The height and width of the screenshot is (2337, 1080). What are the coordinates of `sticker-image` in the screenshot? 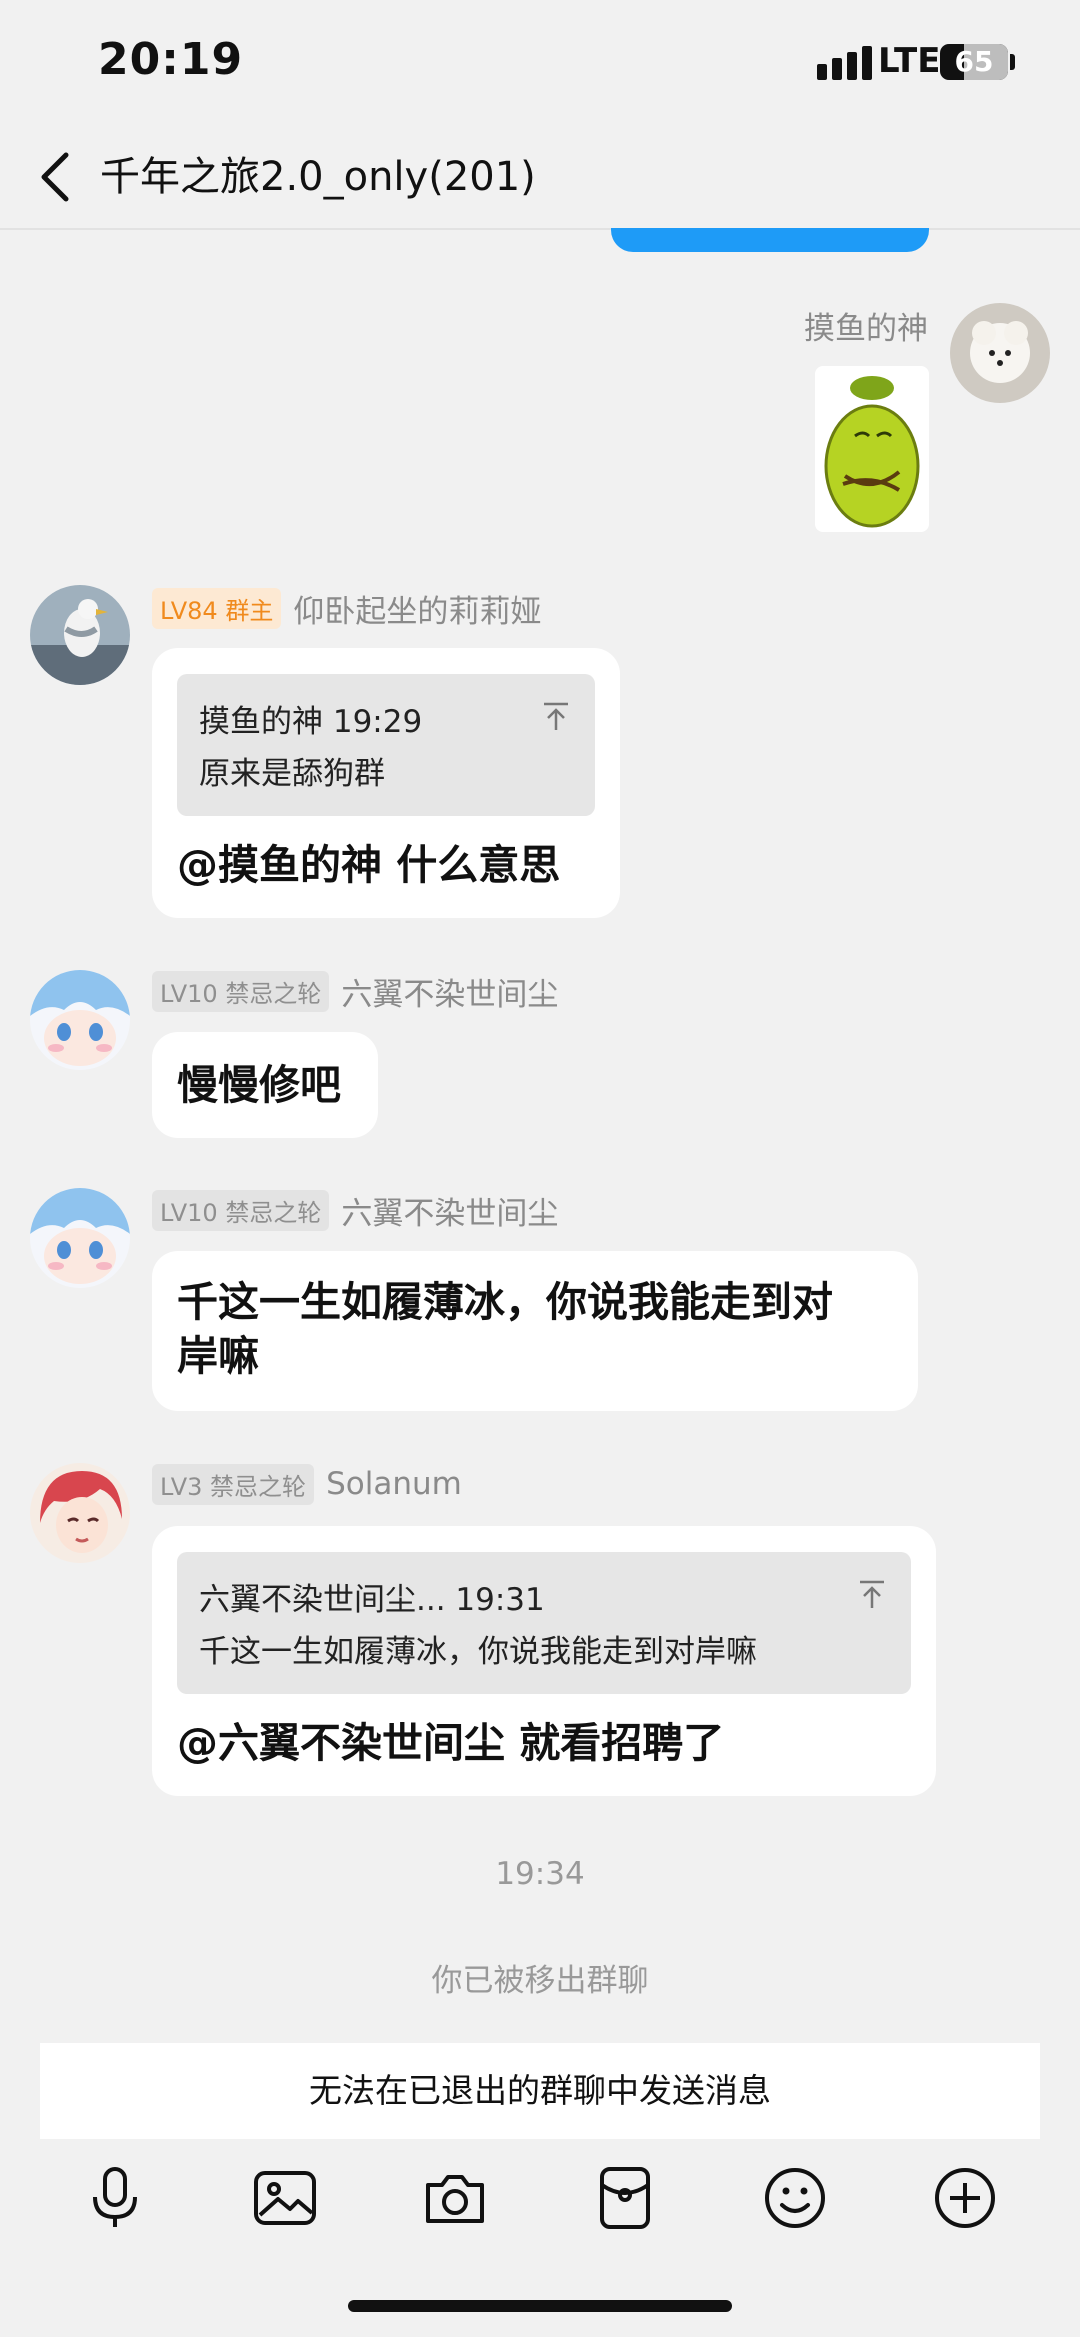 It's located at (872, 449).